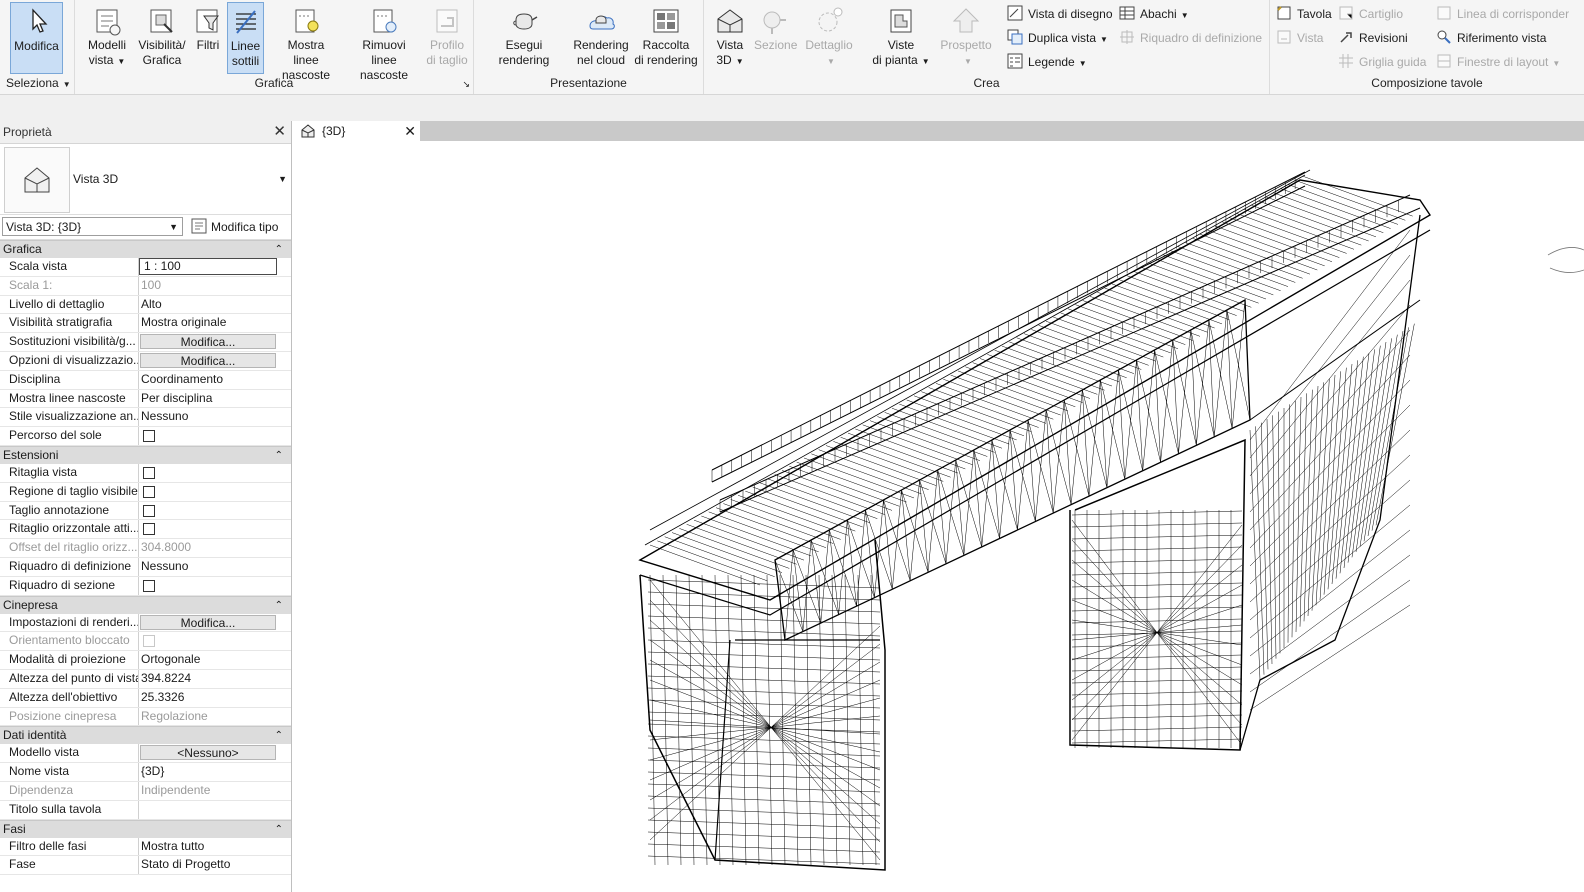  I want to click on linee-sottili-button: Linee sottili, so click(245, 38).